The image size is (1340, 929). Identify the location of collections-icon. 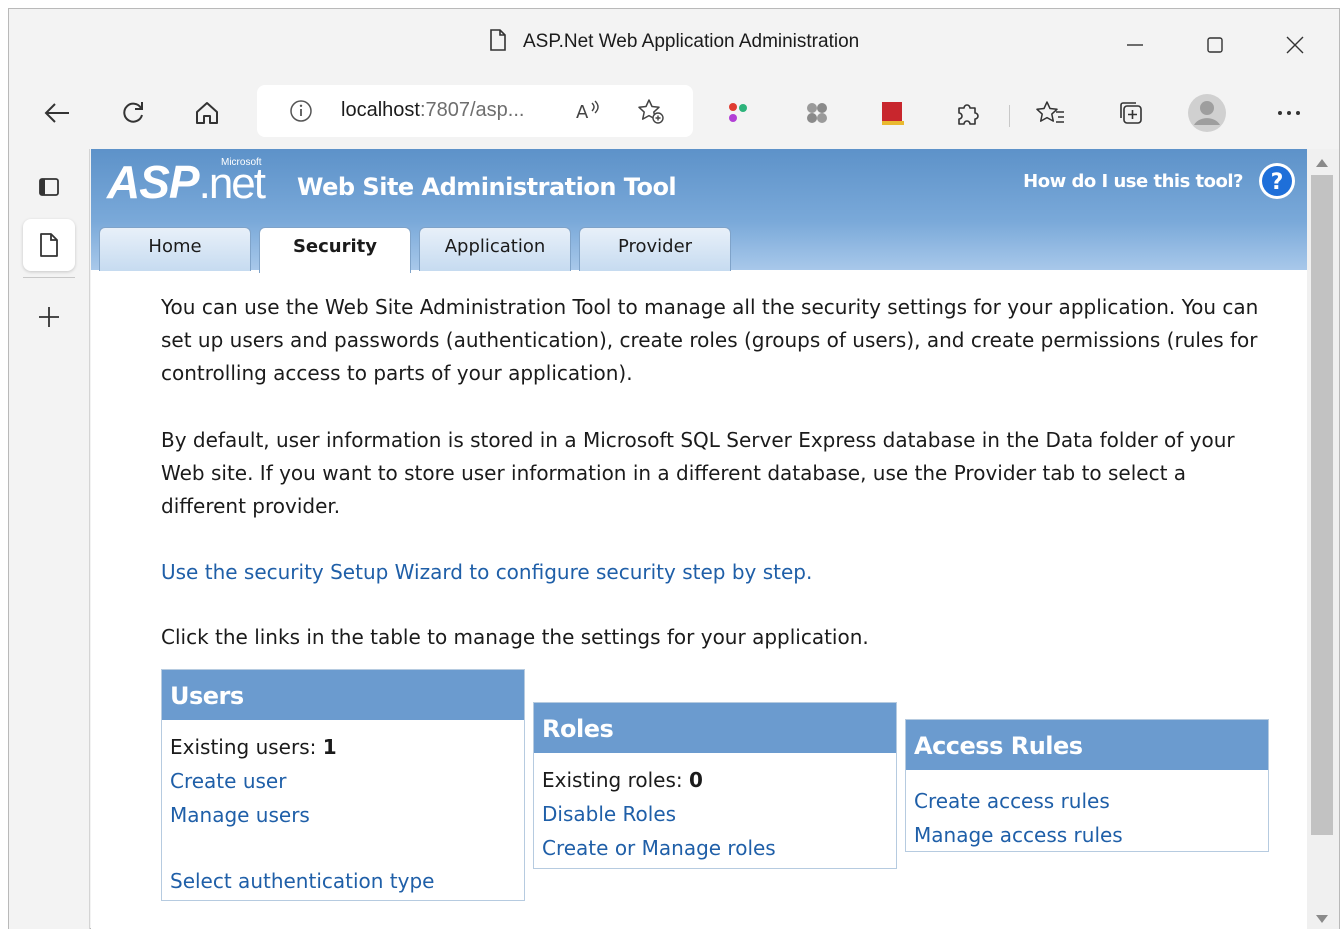
(1131, 113).